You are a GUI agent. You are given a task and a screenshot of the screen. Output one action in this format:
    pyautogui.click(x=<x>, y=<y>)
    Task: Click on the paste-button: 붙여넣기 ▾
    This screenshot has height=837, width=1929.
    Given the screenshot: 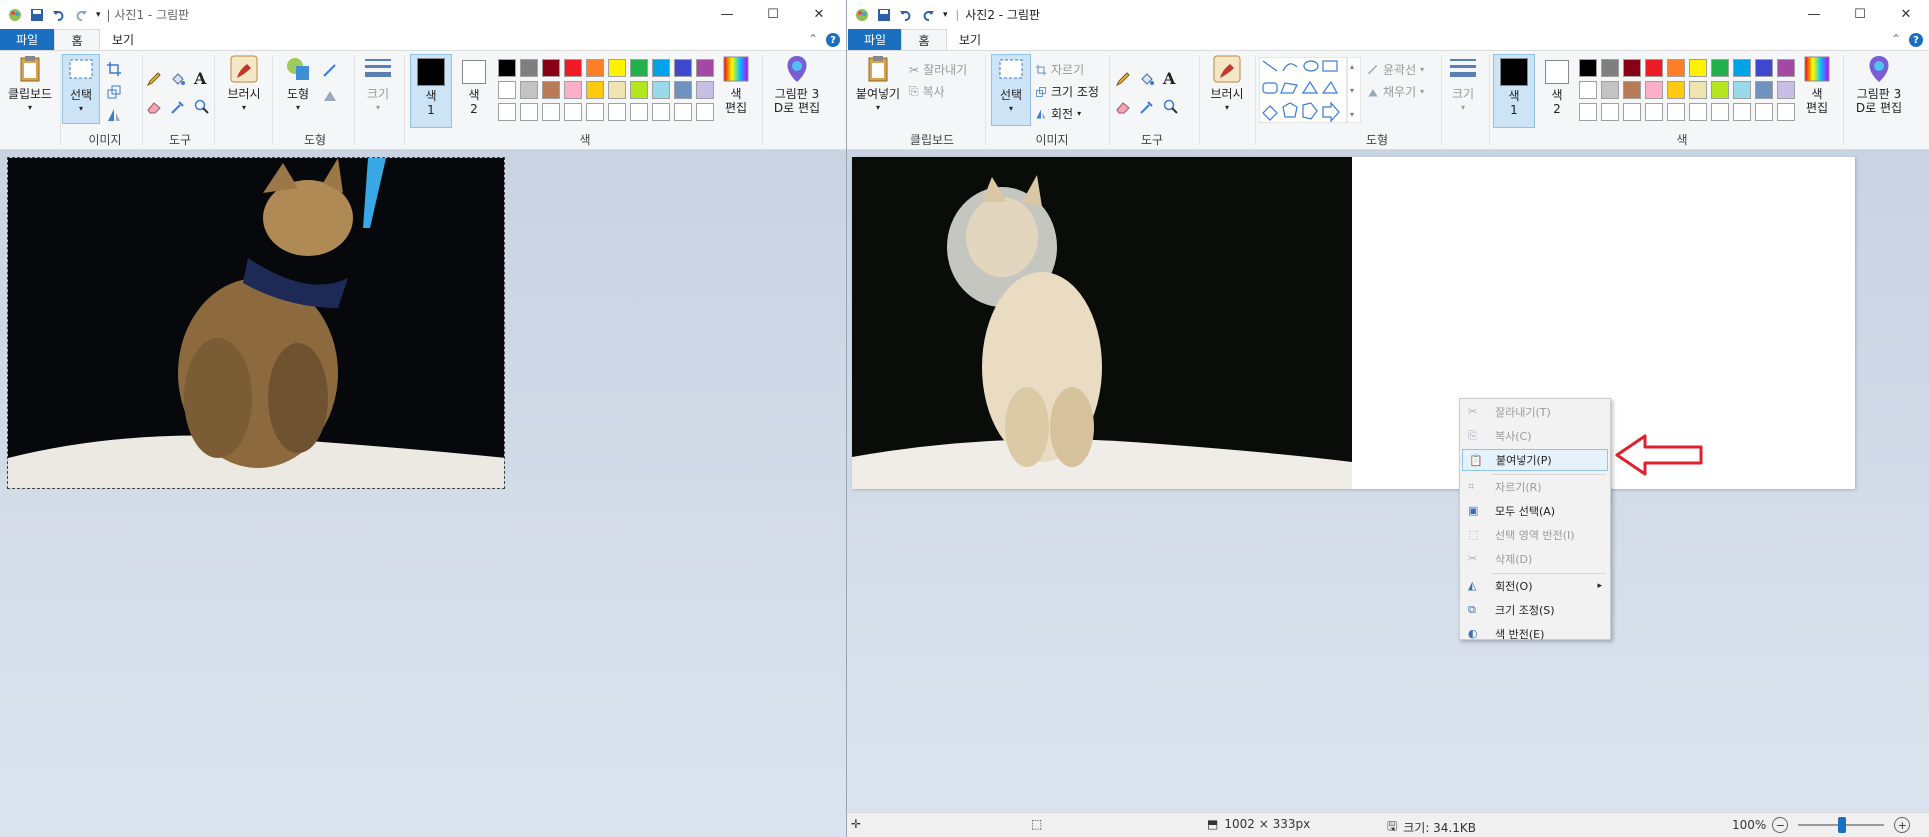 What is the action you would take?
    pyautogui.click(x=878, y=84)
    